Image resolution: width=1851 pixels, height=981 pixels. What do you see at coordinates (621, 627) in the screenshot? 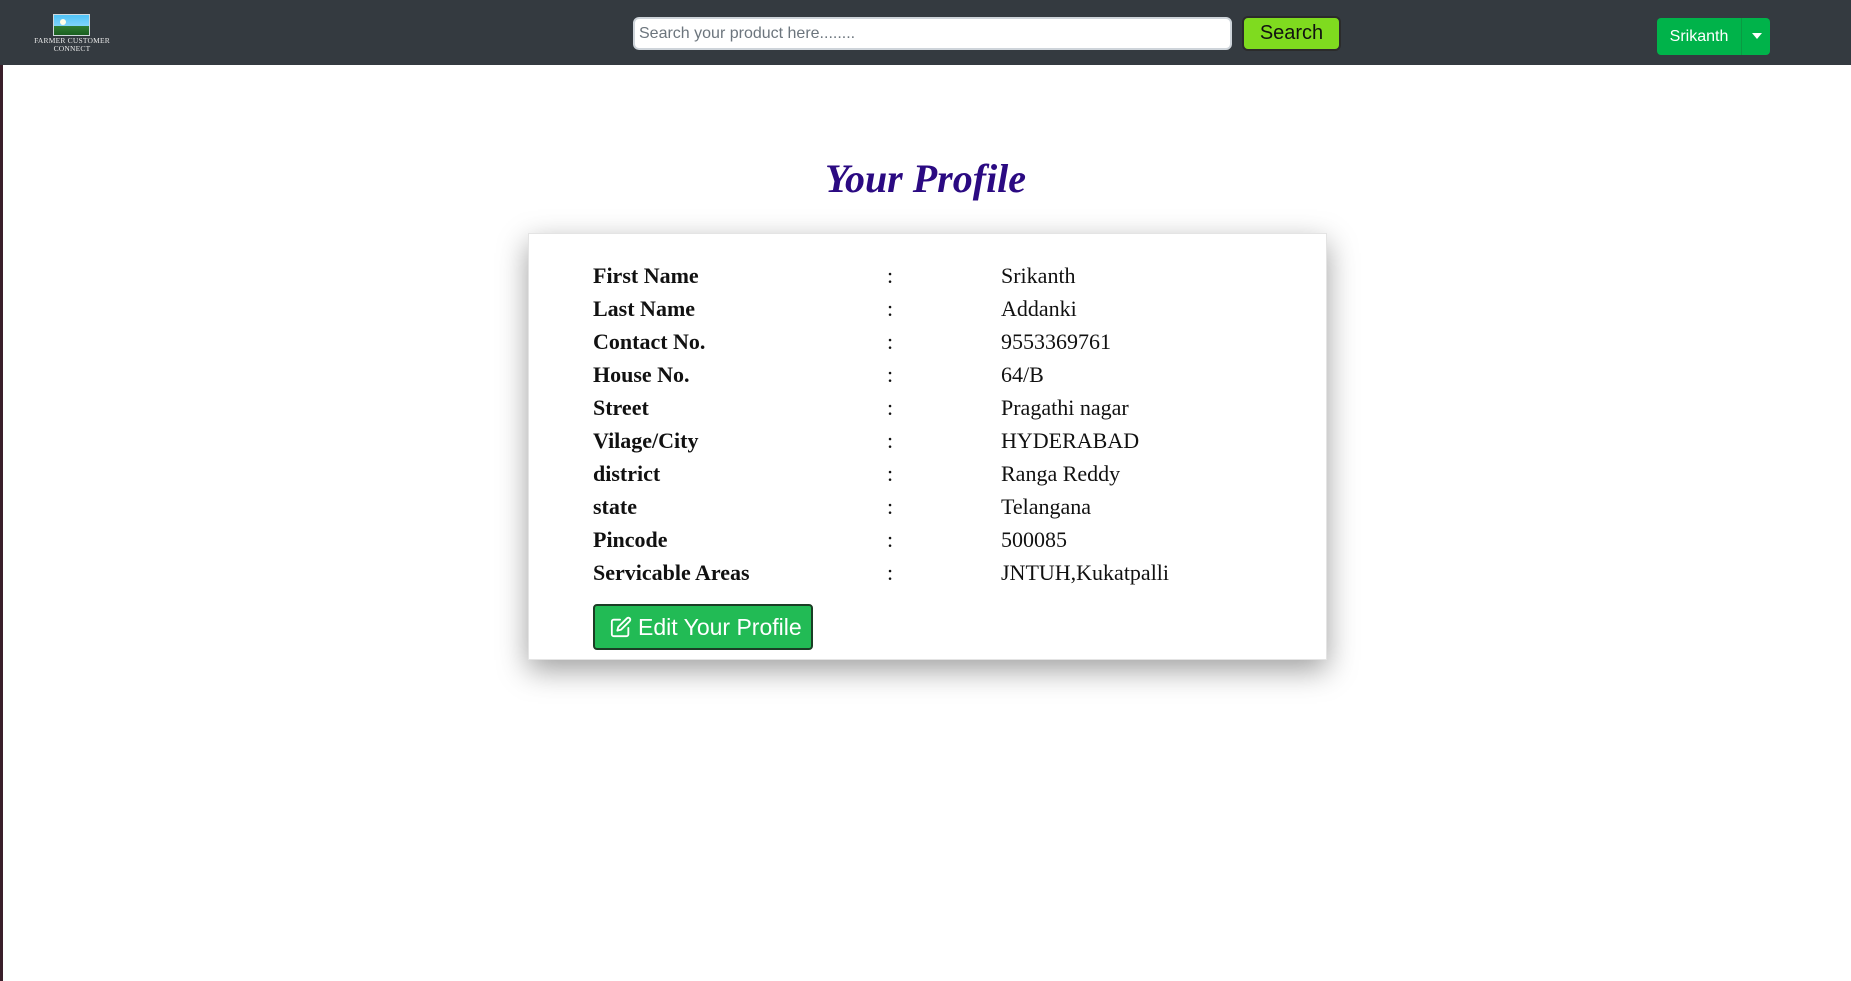
I see `edit-icon` at bounding box center [621, 627].